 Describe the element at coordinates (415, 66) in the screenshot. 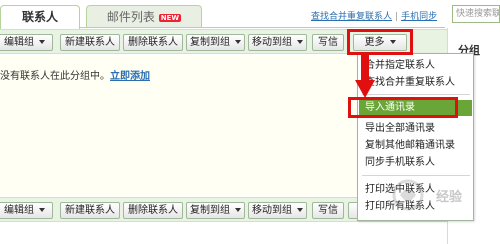

I see `menu-item-merge-selected: 合并指定联系人` at that location.